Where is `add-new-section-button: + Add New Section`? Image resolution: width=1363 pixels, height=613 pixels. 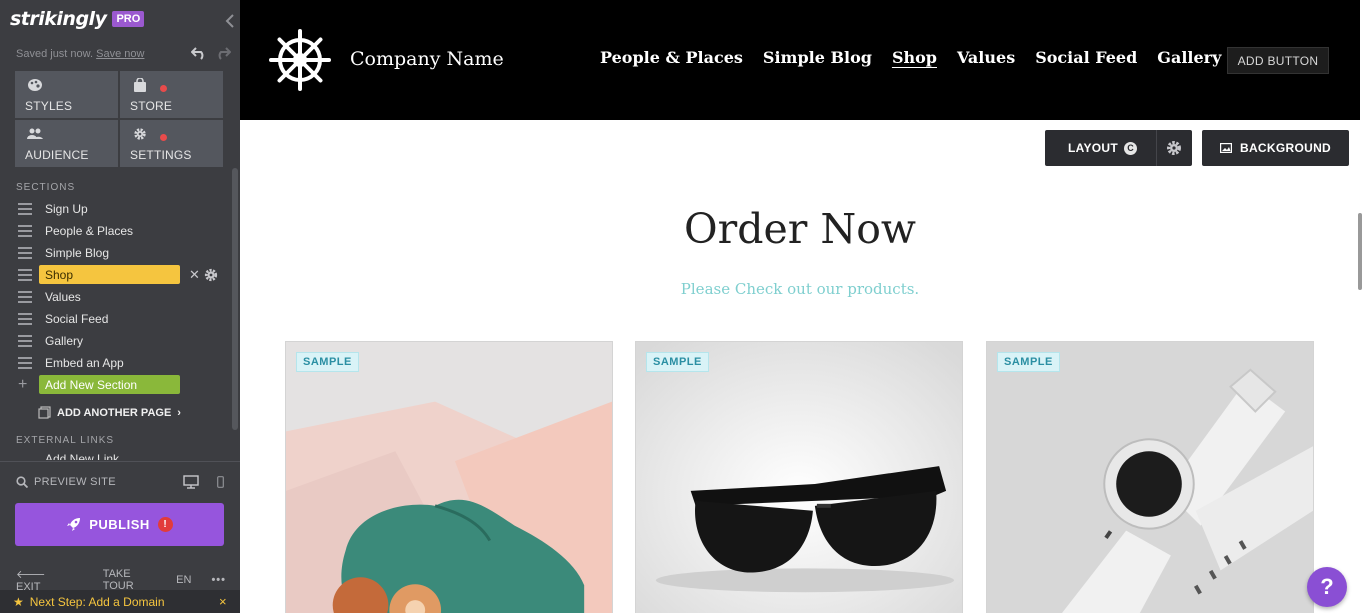
add-new-section-button: + Add New Section is located at coordinates (116, 385).